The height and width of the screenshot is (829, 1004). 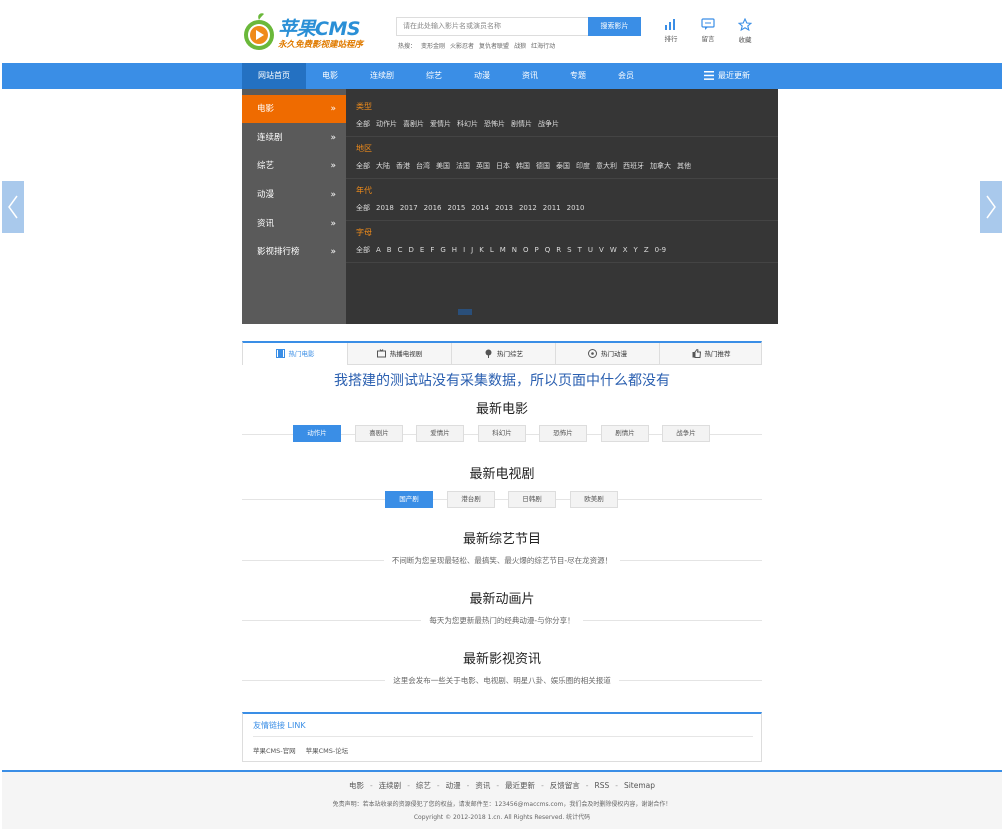 What do you see at coordinates (528, 208) in the screenshot?
I see `filter-option: 2012` at bounding box center [528, 208].